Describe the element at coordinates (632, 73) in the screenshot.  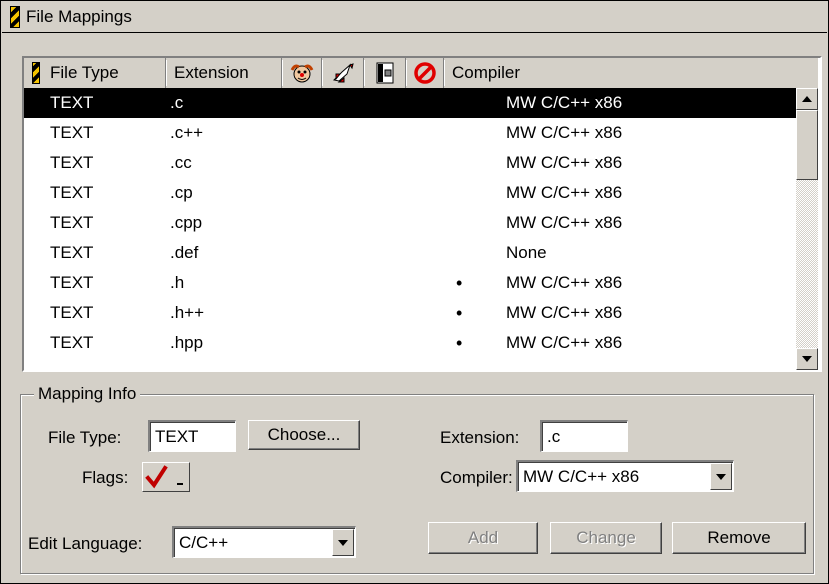
I see `column-header-compiler: Compiler` at that location.